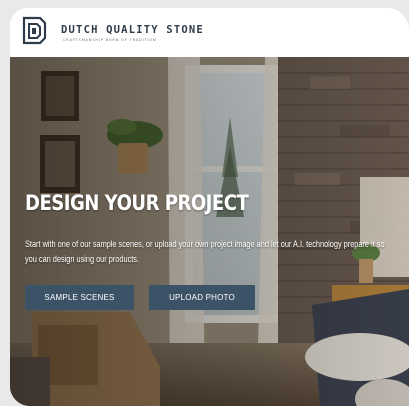 Image resolution: width=409 pixels, height=406 pixels. What do you see at coordinates (79, 297) in the screenshot?
I see `sample-scenes-button: SAMPLE SCENES` at bounding box center [79, 297].